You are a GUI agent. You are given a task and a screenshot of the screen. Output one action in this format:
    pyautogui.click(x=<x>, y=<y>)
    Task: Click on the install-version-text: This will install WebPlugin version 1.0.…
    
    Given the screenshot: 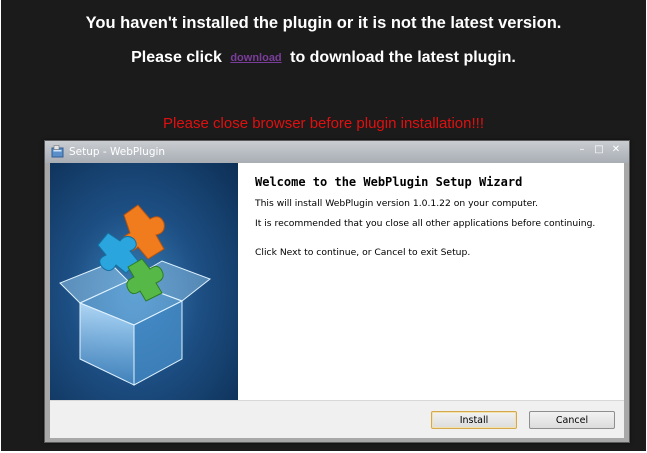 What is the action you would take?
    pyautogui.click(x=397, y=203)
    